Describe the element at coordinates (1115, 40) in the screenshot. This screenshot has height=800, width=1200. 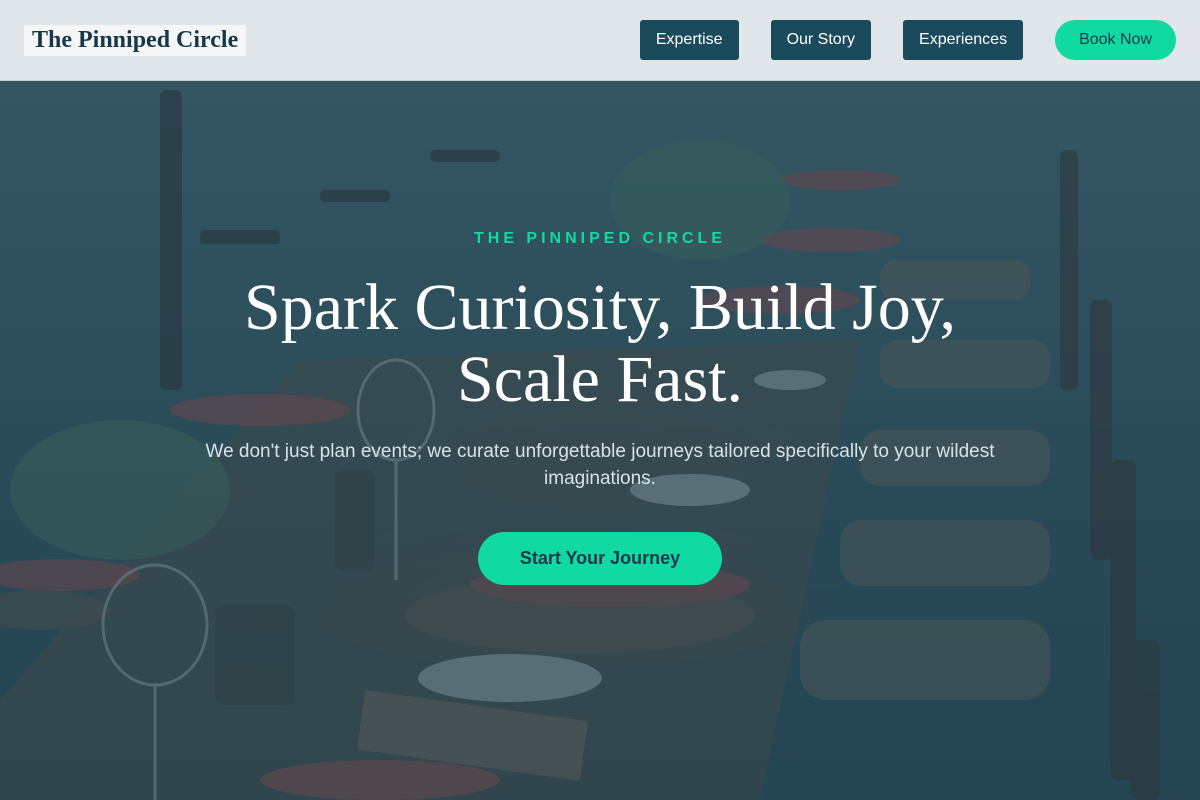
I see `book-now-button: Book Now` at that location.